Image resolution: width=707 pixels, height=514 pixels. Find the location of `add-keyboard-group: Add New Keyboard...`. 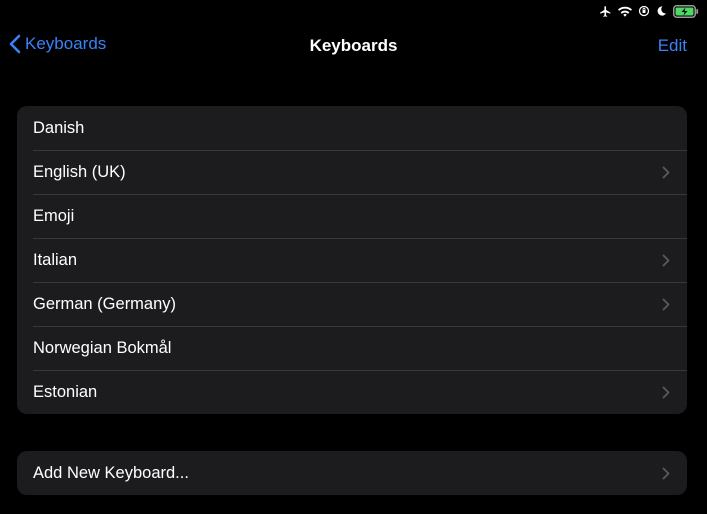

add-keyboard-group: Add New Keyboard... is located at coordinates (352, 473).